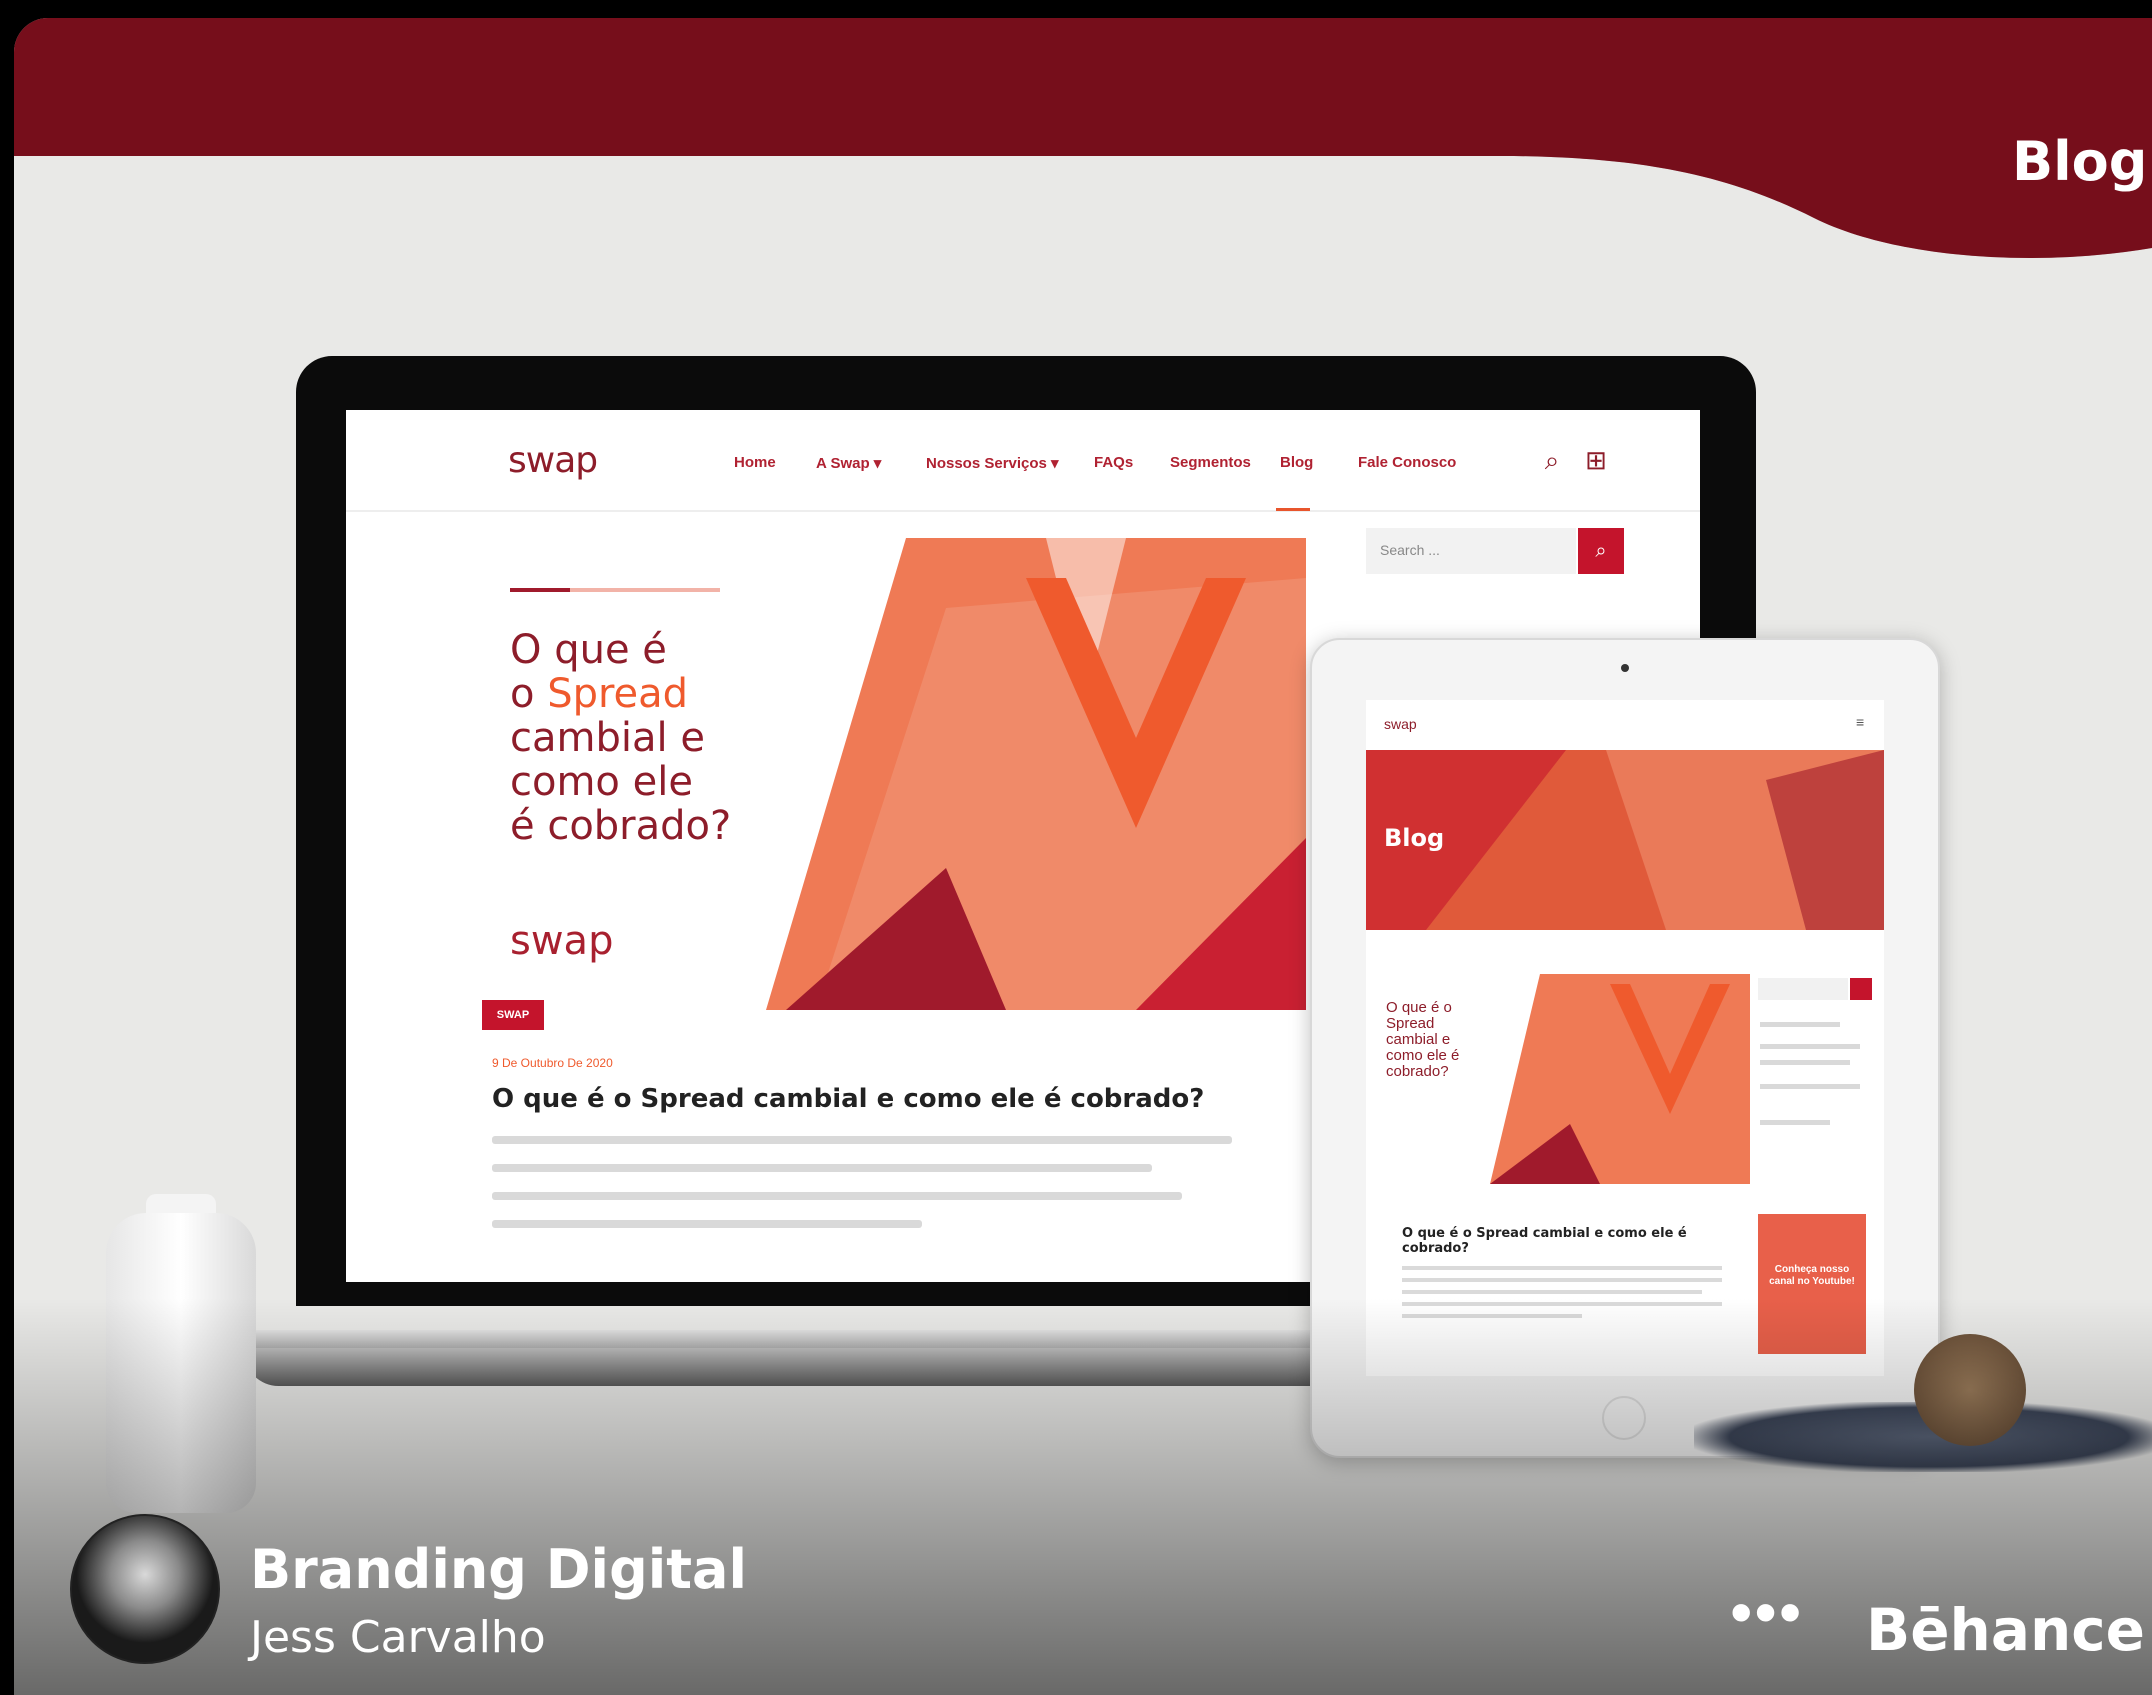  What do you see at coordinates (1296, 462) in the screenshot?
I see `nav-blog: Blog` at bounding box center [1296, 462].